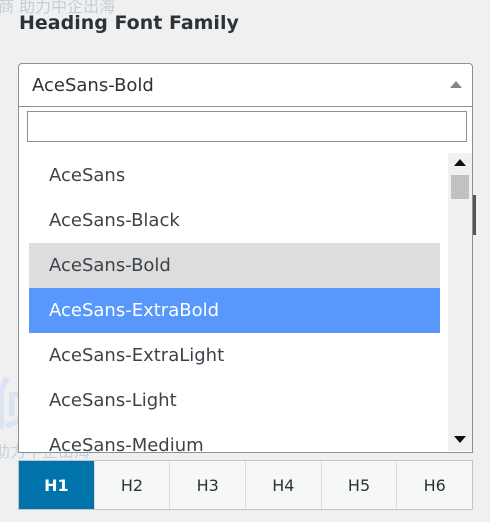 The width and height of the screenshot is (490, 522). I want to click on font-option-acesans-extralight: AceSans-ExtraLight, so click(234, 355).